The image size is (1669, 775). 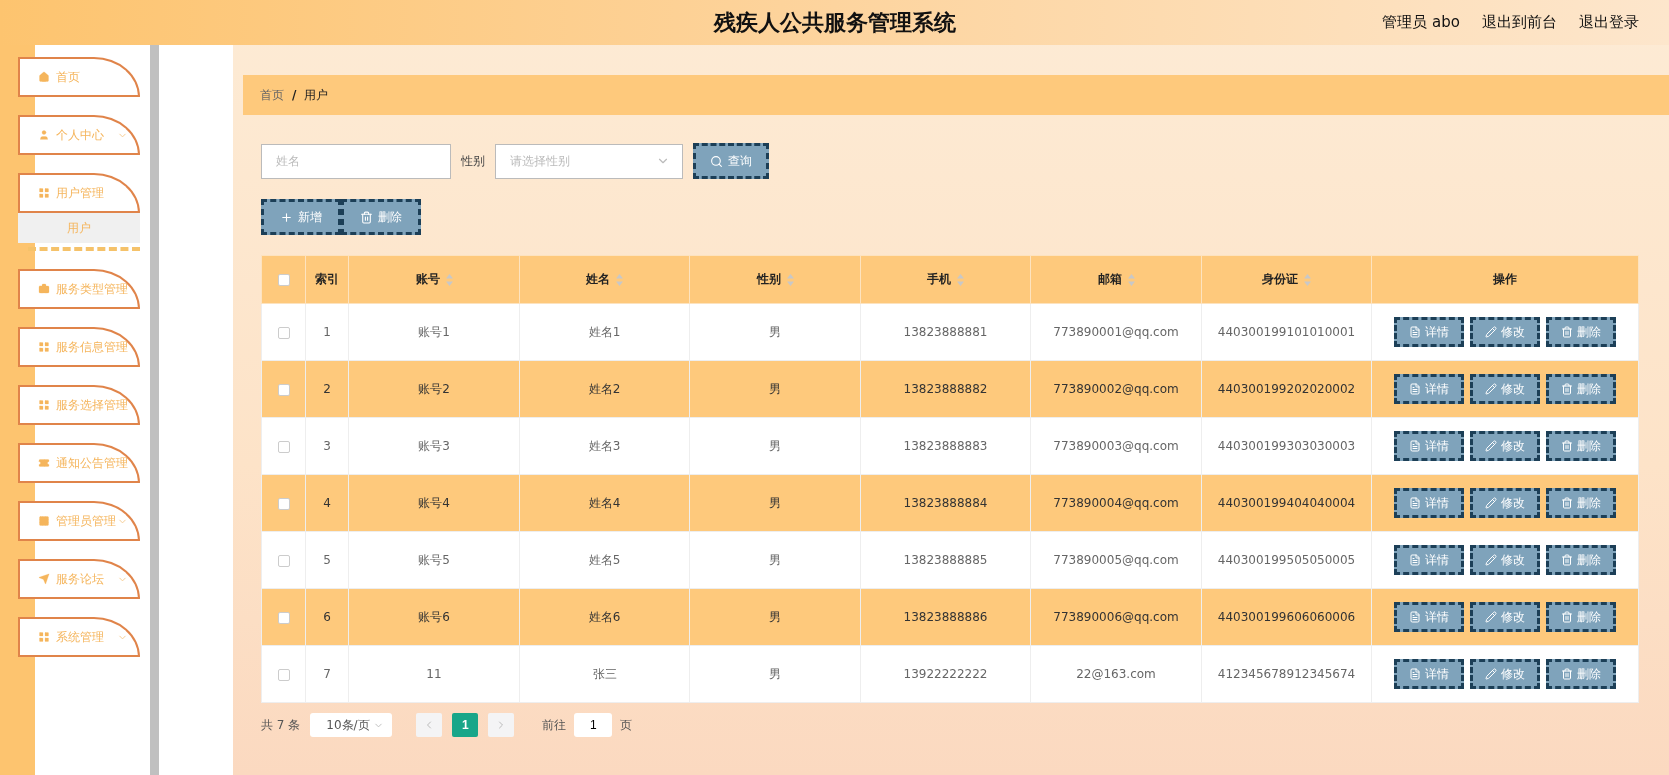 What do you see at coordinates (1421, 22) in the screenshot?
I see `header-link: 管理员 abo` at bounding box center [1421, 22].